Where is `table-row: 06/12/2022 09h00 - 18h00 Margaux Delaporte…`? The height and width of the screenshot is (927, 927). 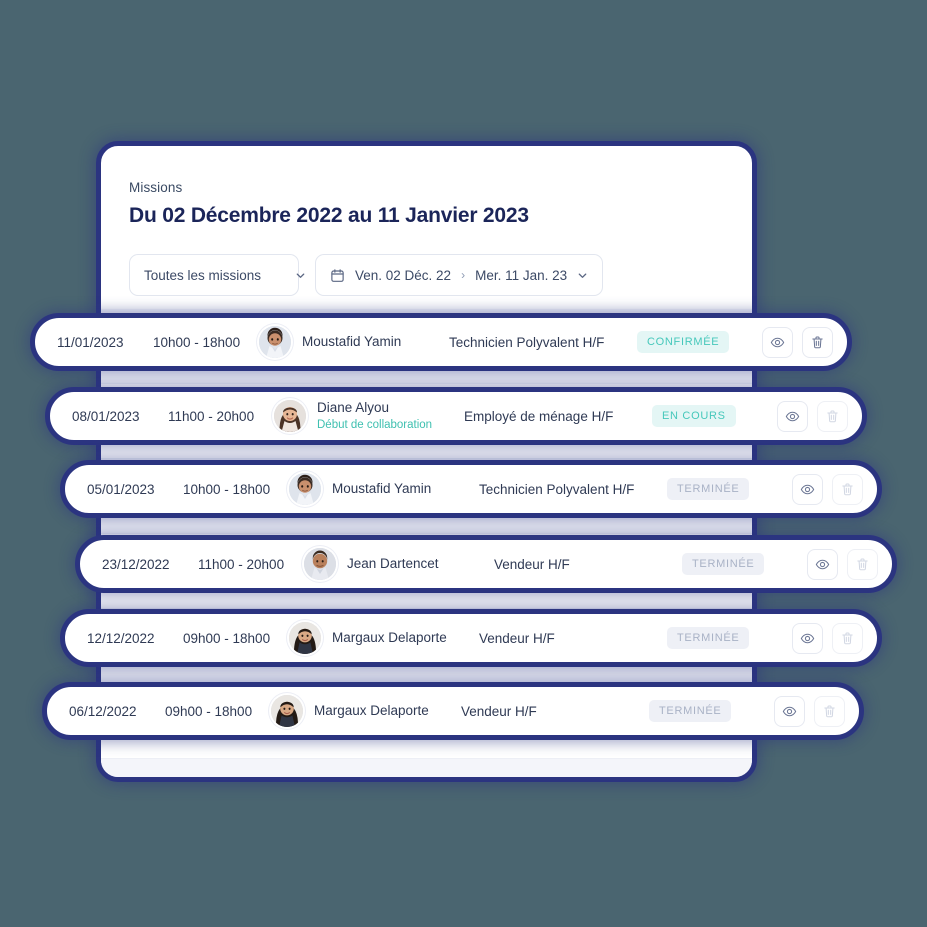 table-row: 06/12/2022 09h00 - 18h00 Margaux Delaporte… is located at coordinates (453, 711).